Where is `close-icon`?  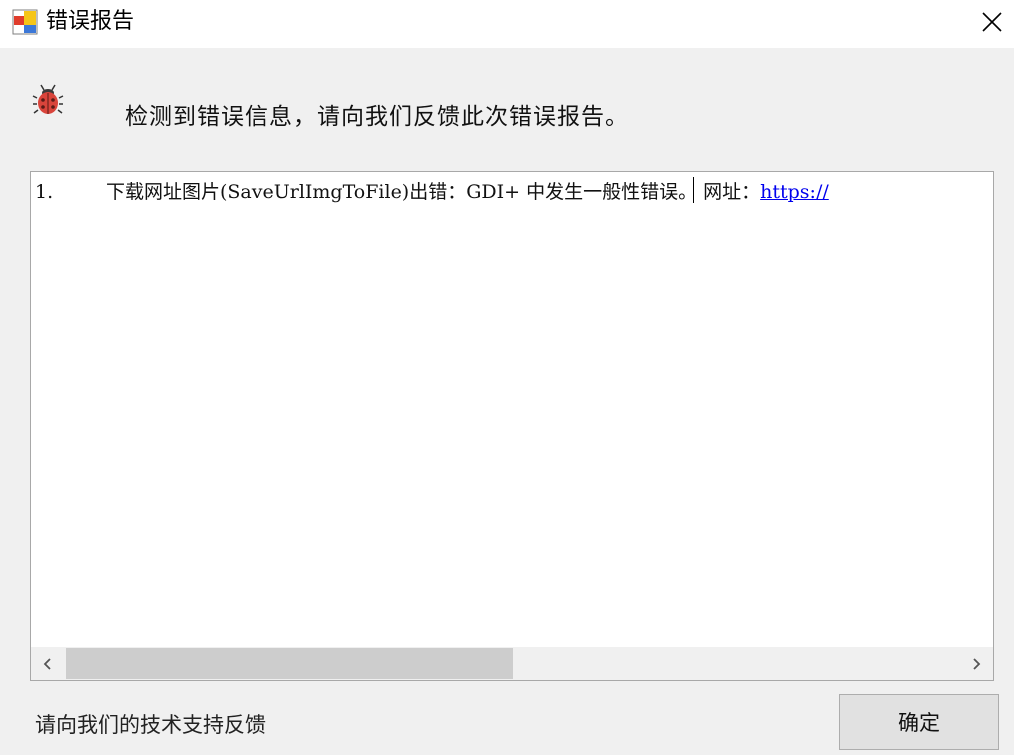
close-icon is located at coordinates (992, 22).